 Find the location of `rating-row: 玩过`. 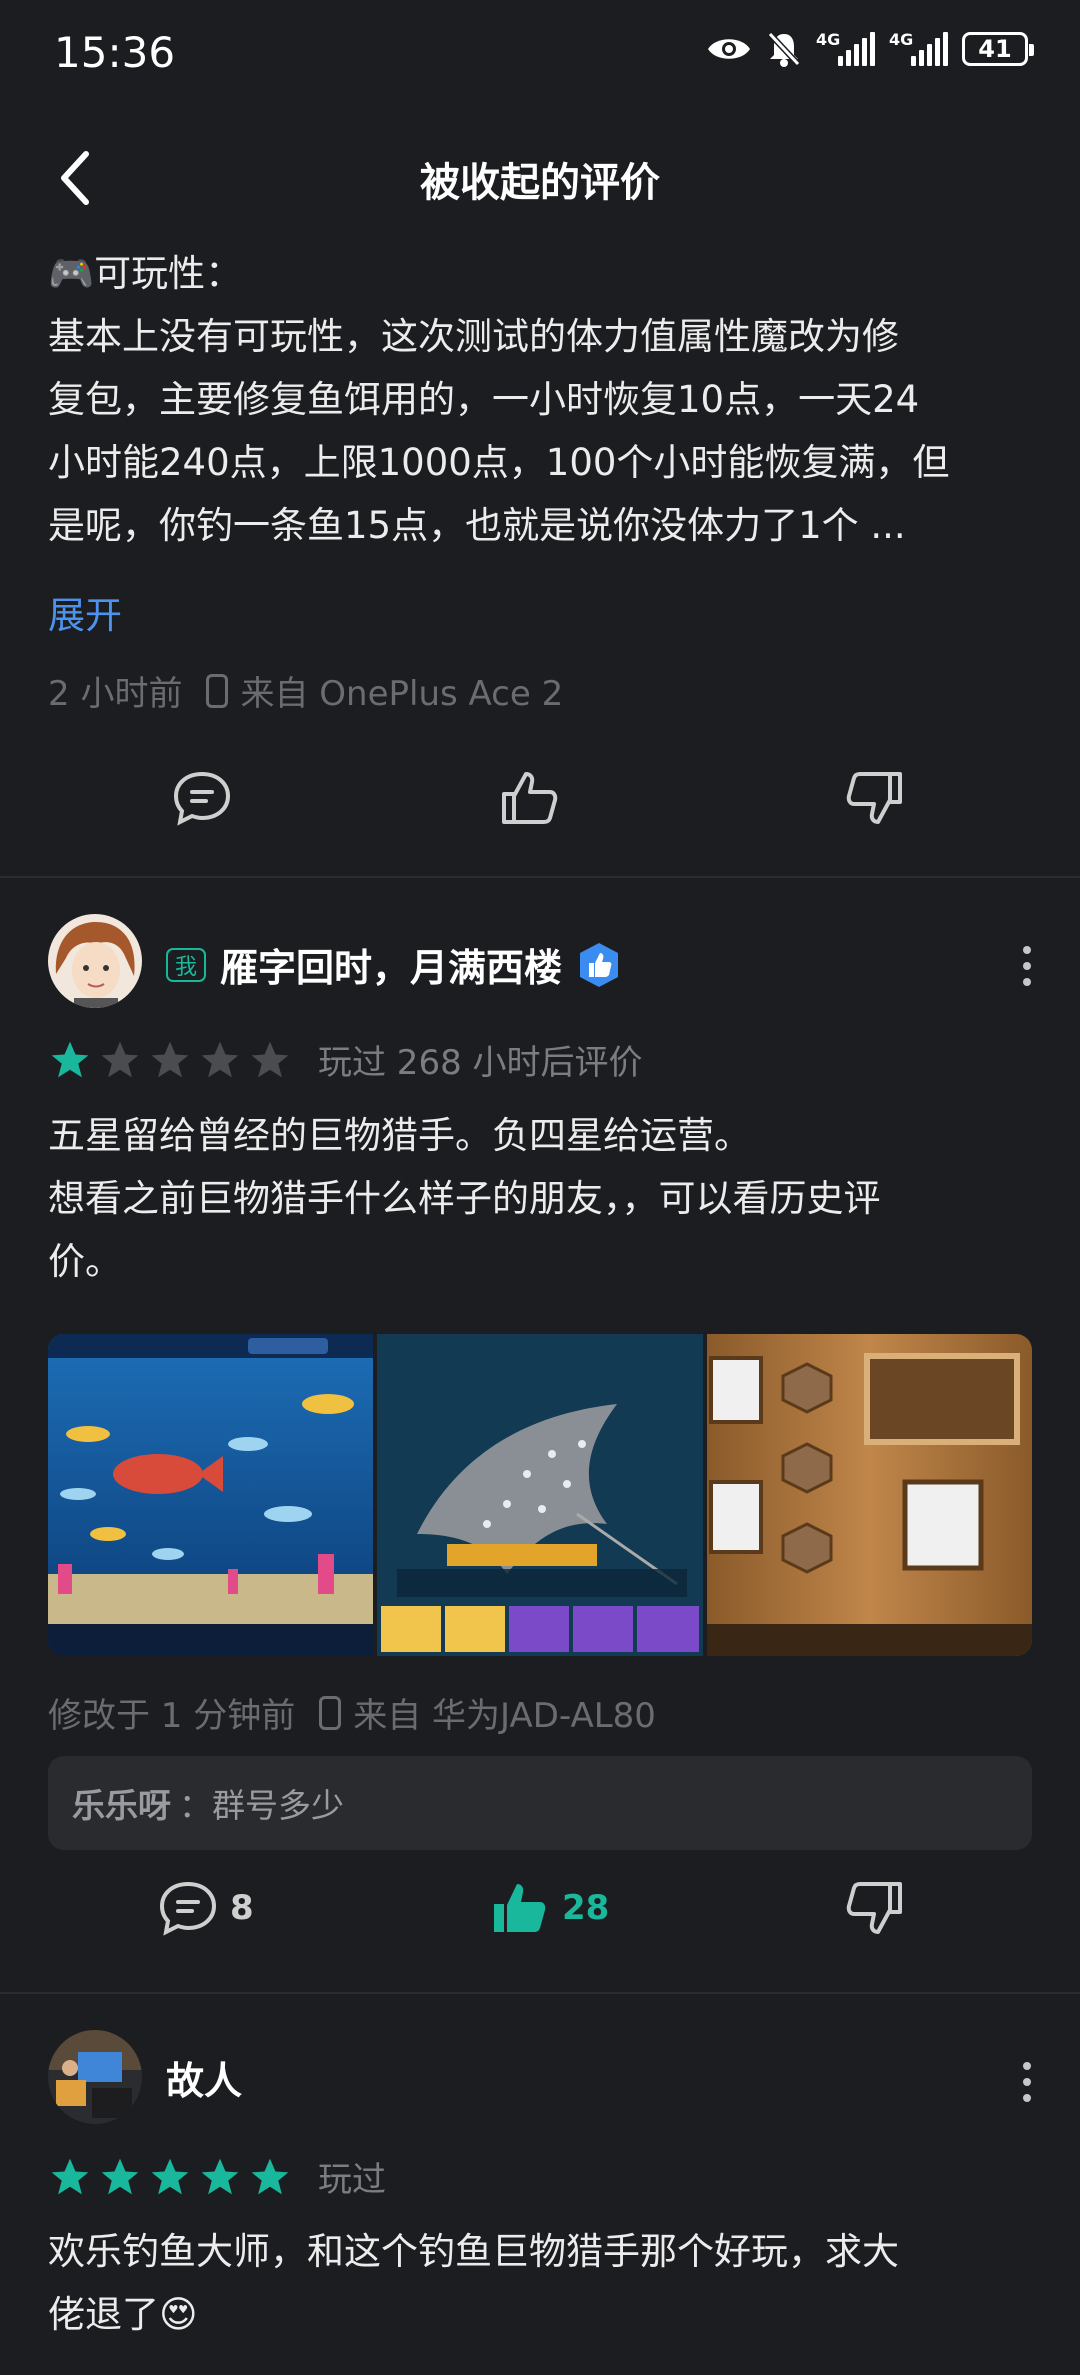

rating-row: 玩过 is located at coordinates (217, 2176).